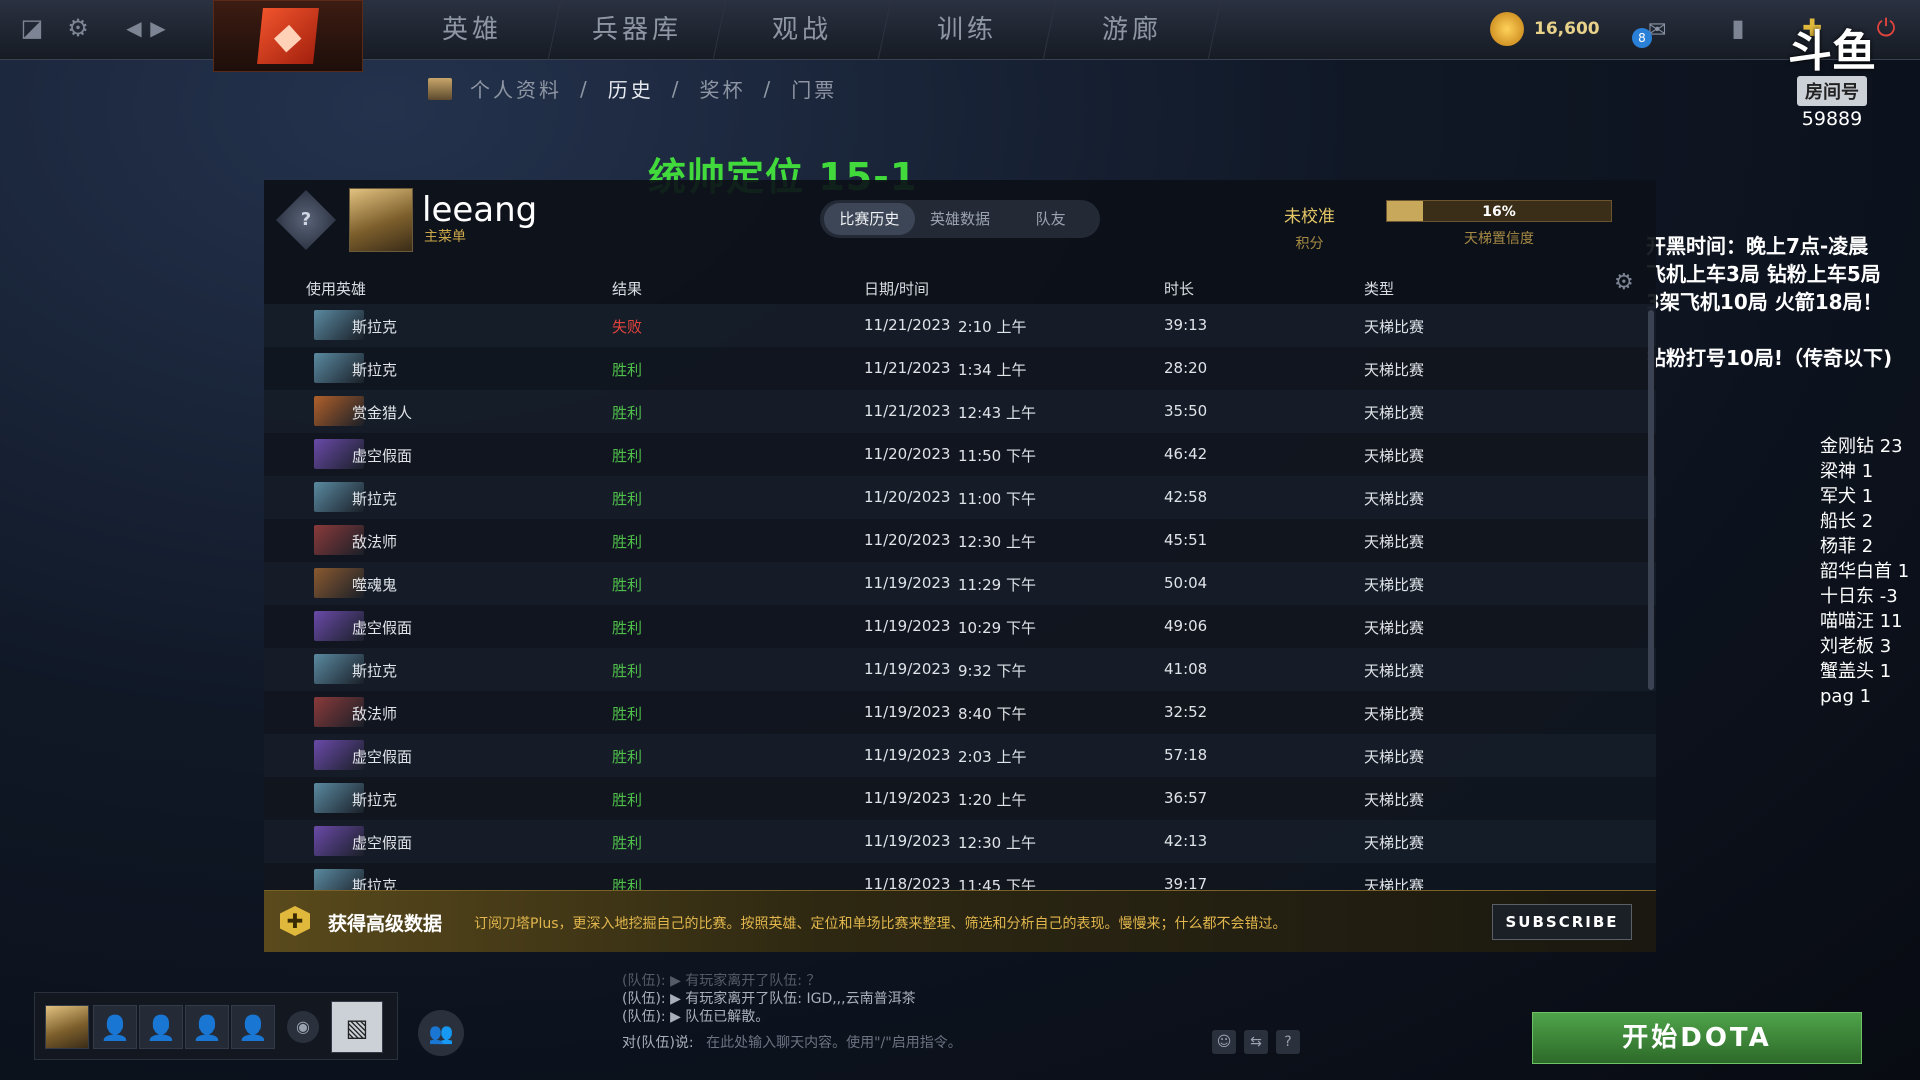 The height and width of the screenshot is (1080, 1920). Describe the element at coordinates (1763, 274) in the screenshot. I see `note-line: 飞机上车3局 钻粉上车5局` at that location.